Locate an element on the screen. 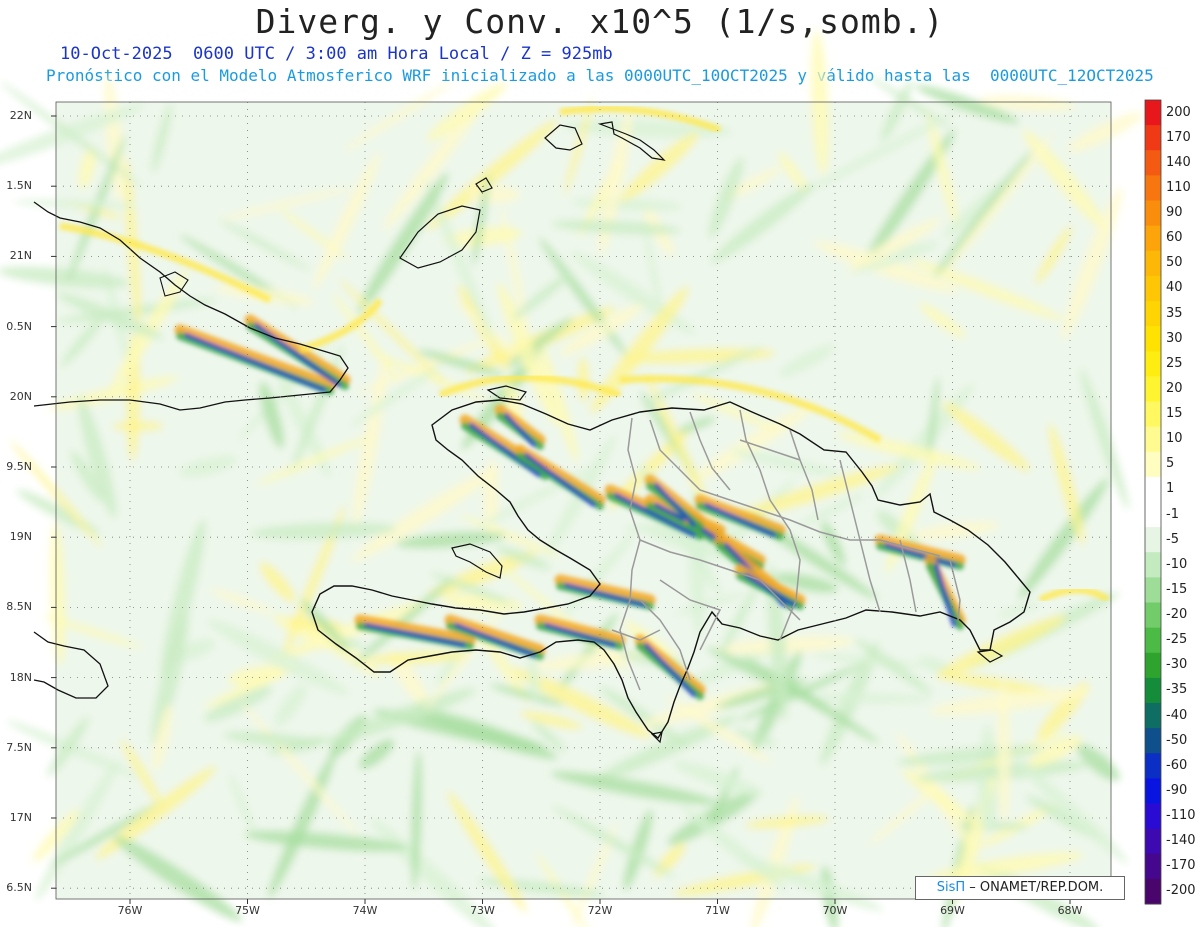 The height and width of the screenshot is (927, 1200). lon-label: 75W is located at coordinates (247, 910).